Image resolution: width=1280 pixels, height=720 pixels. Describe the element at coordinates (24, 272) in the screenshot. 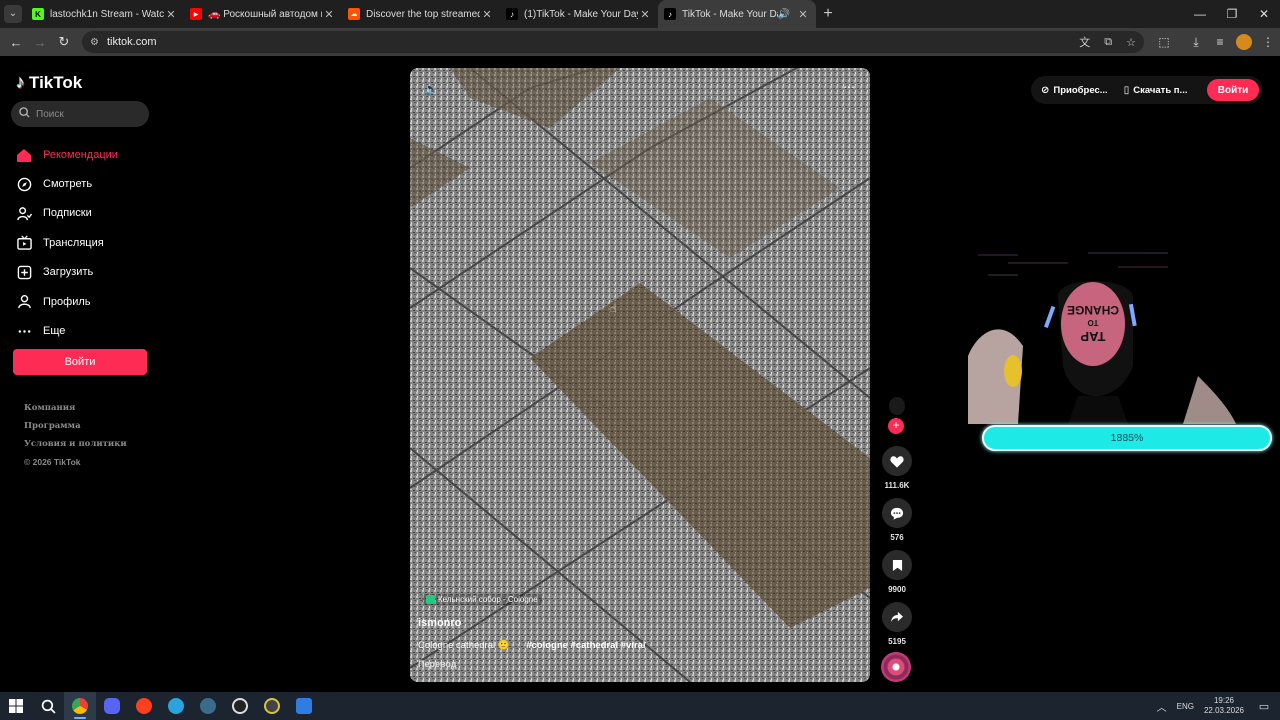

I see `upload-icon` at that location.